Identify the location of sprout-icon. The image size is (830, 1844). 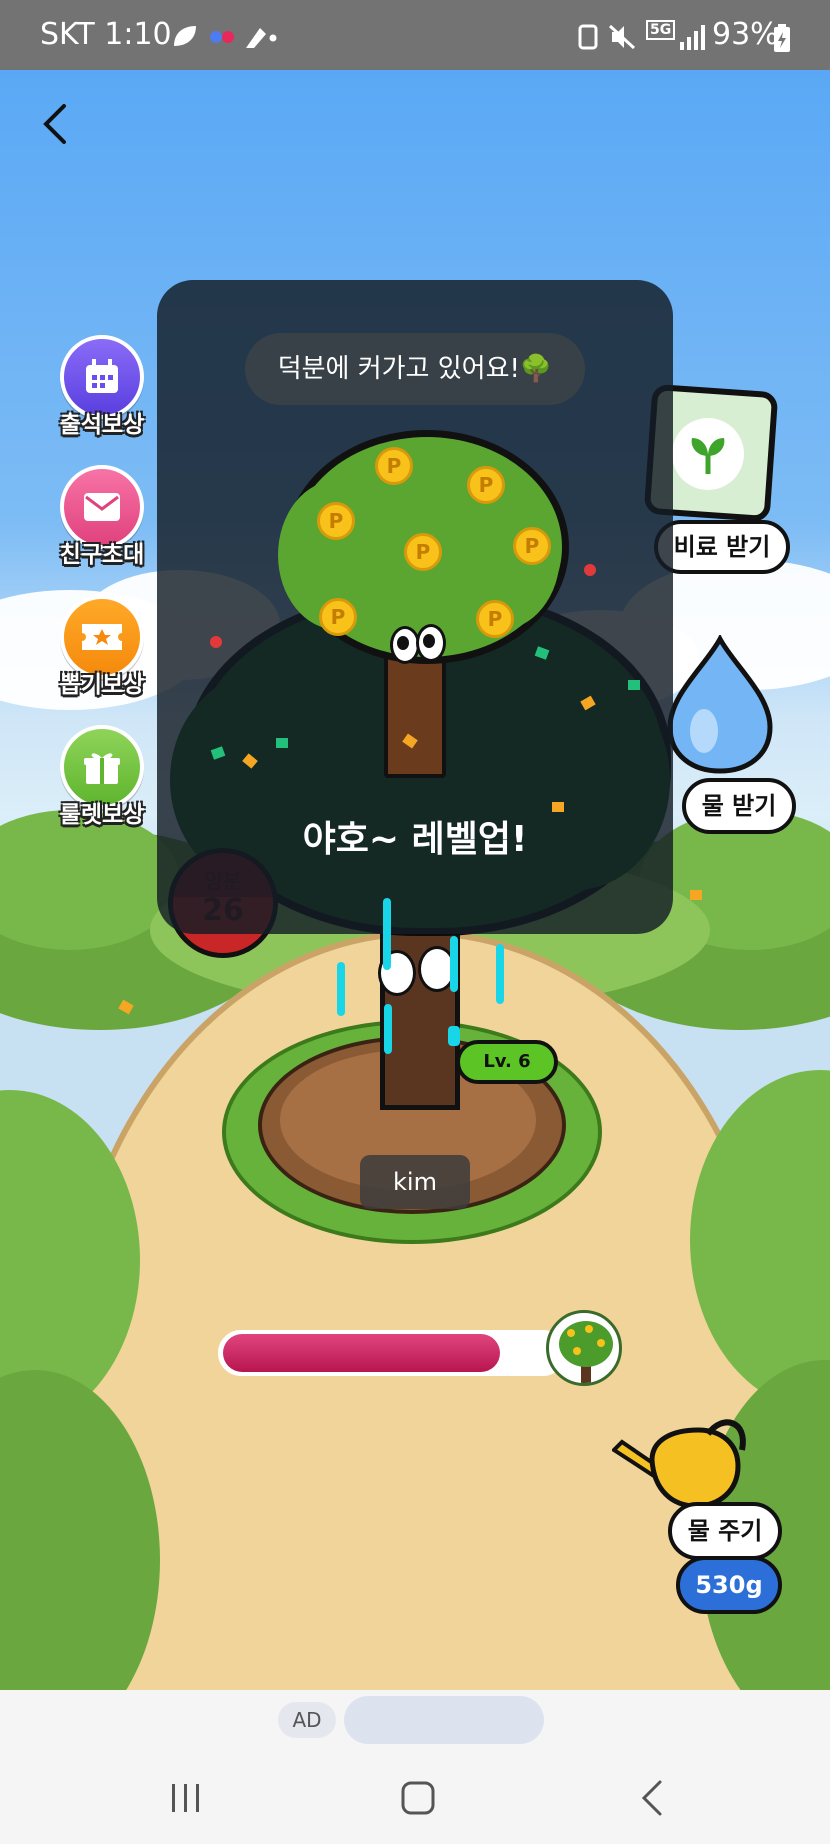
(708, 456).